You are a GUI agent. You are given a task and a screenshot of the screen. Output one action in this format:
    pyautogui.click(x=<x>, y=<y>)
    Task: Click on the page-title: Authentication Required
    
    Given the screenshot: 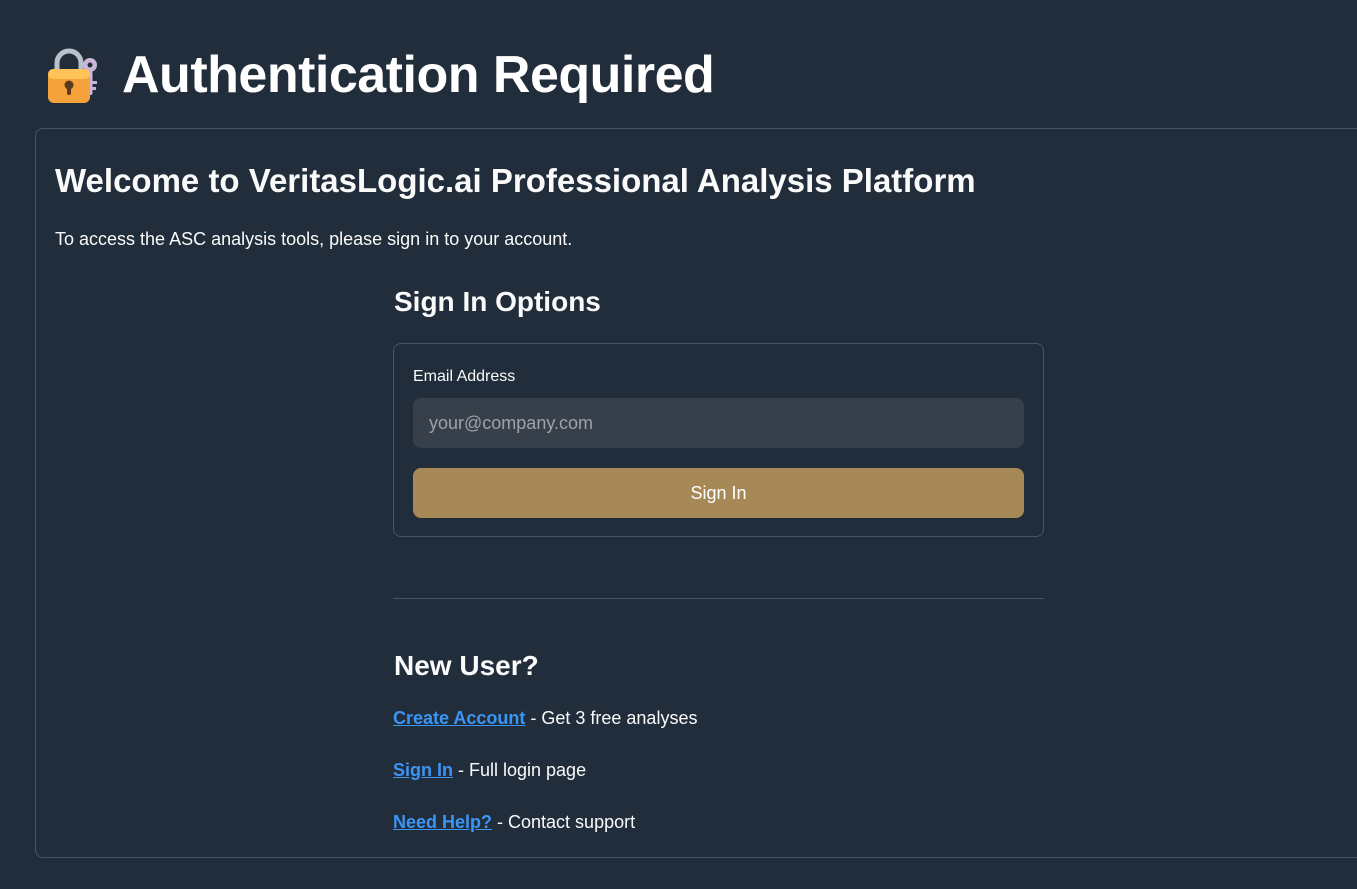 What is the action you would take?
    pyautogui.click(x=380, y=75)
    